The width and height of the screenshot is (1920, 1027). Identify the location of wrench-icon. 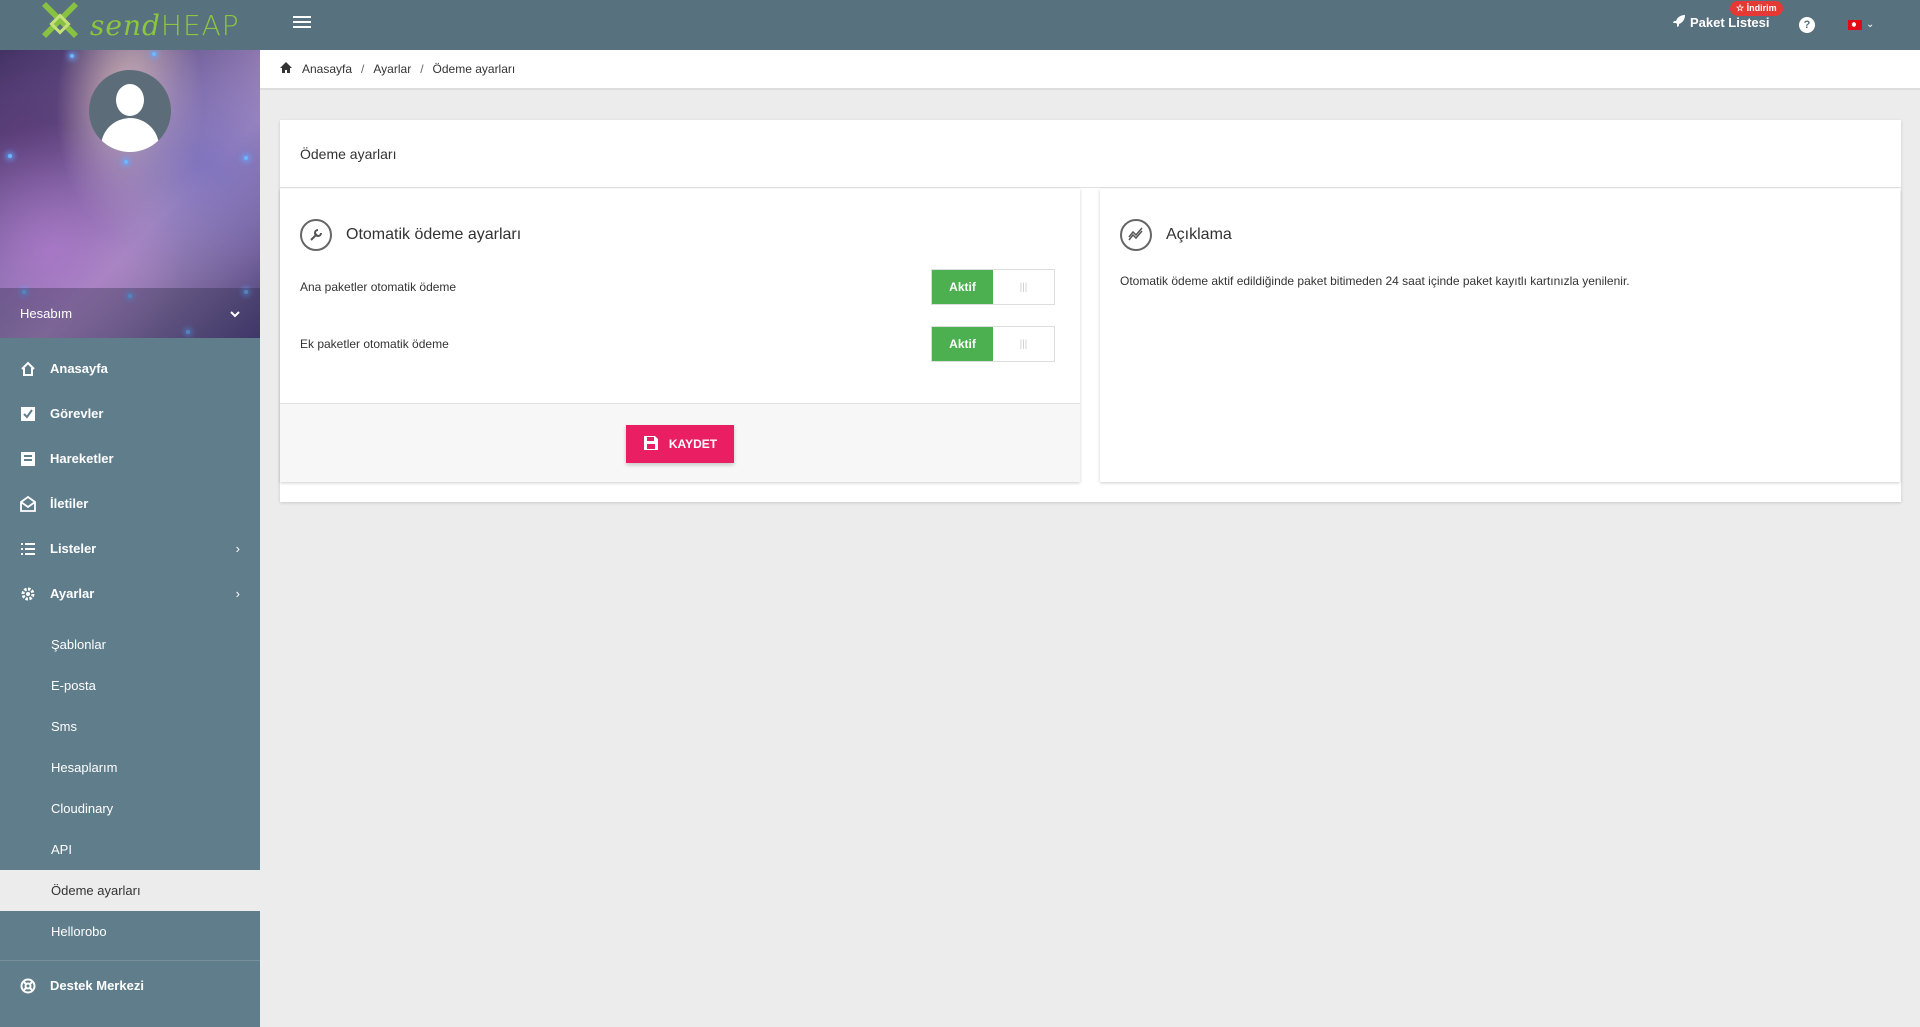
(316, 235).